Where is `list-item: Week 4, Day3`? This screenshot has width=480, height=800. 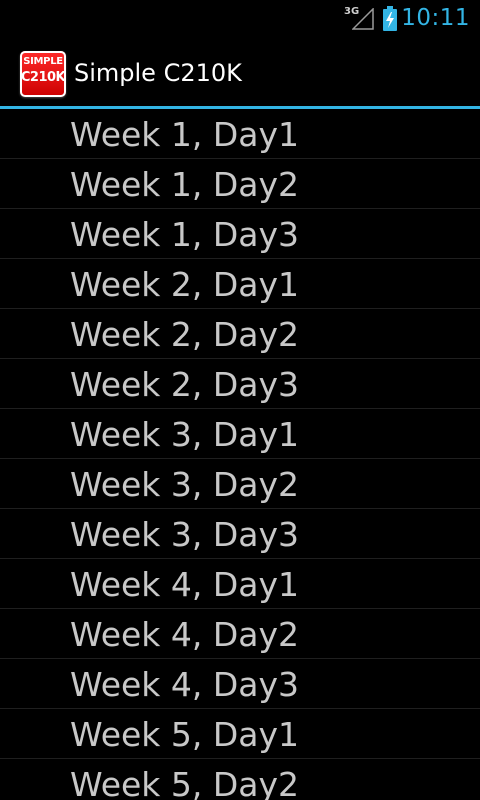 list-item: Week 4, Day3 is located at coordinates (240, 684).